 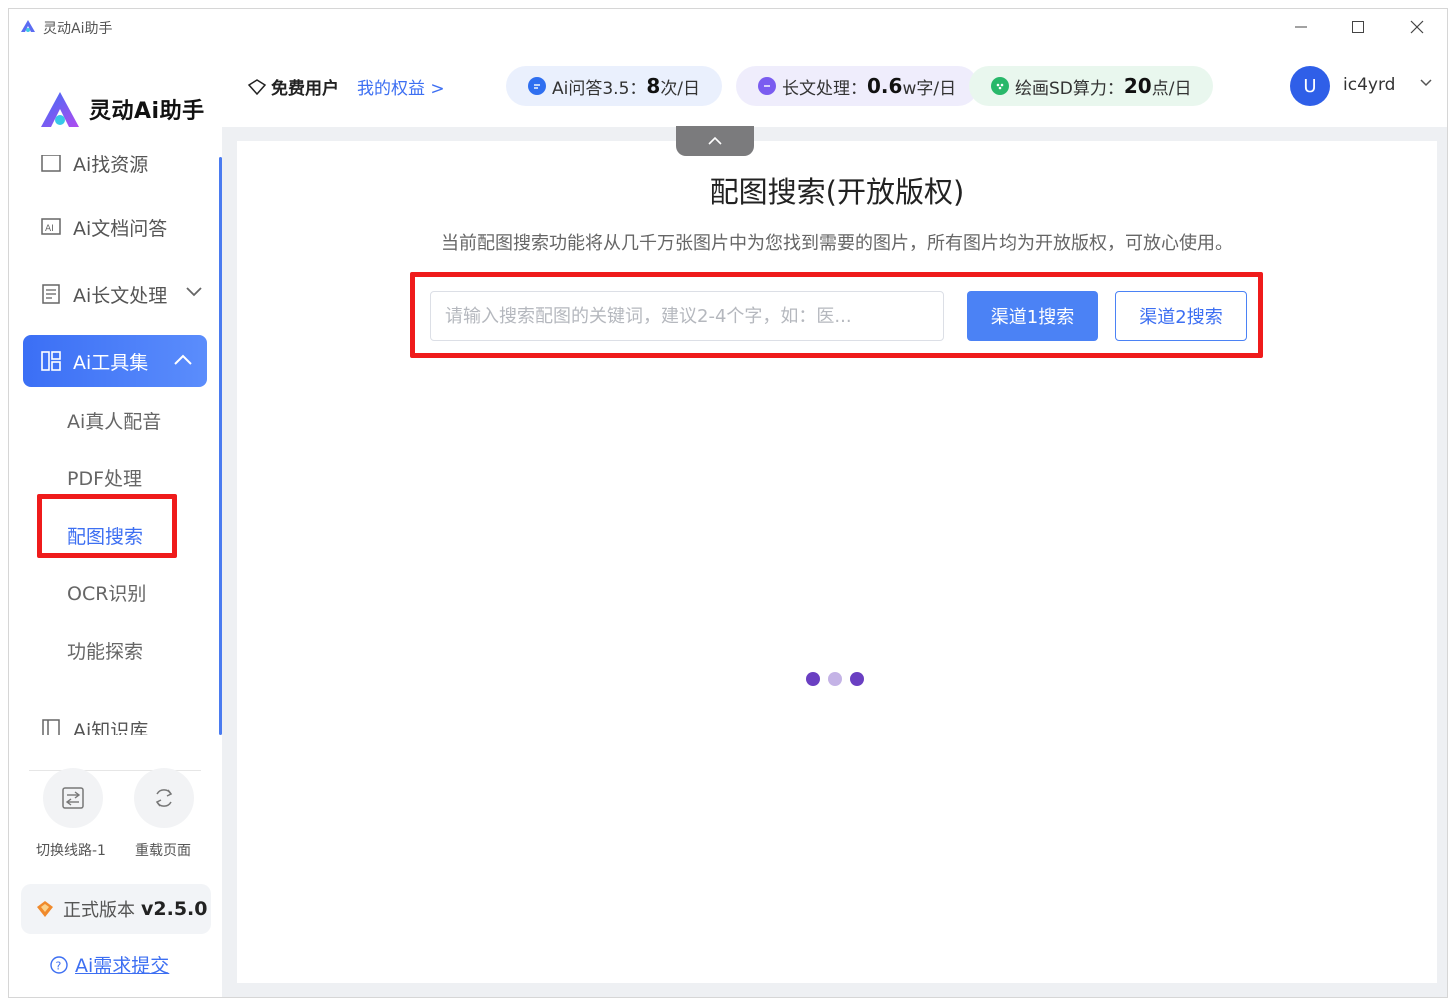 What do you see at coordinates (106, 592) in the screenshot?
I see `sub-item-ocr: OCR识别` at bounding box center [106, 592].